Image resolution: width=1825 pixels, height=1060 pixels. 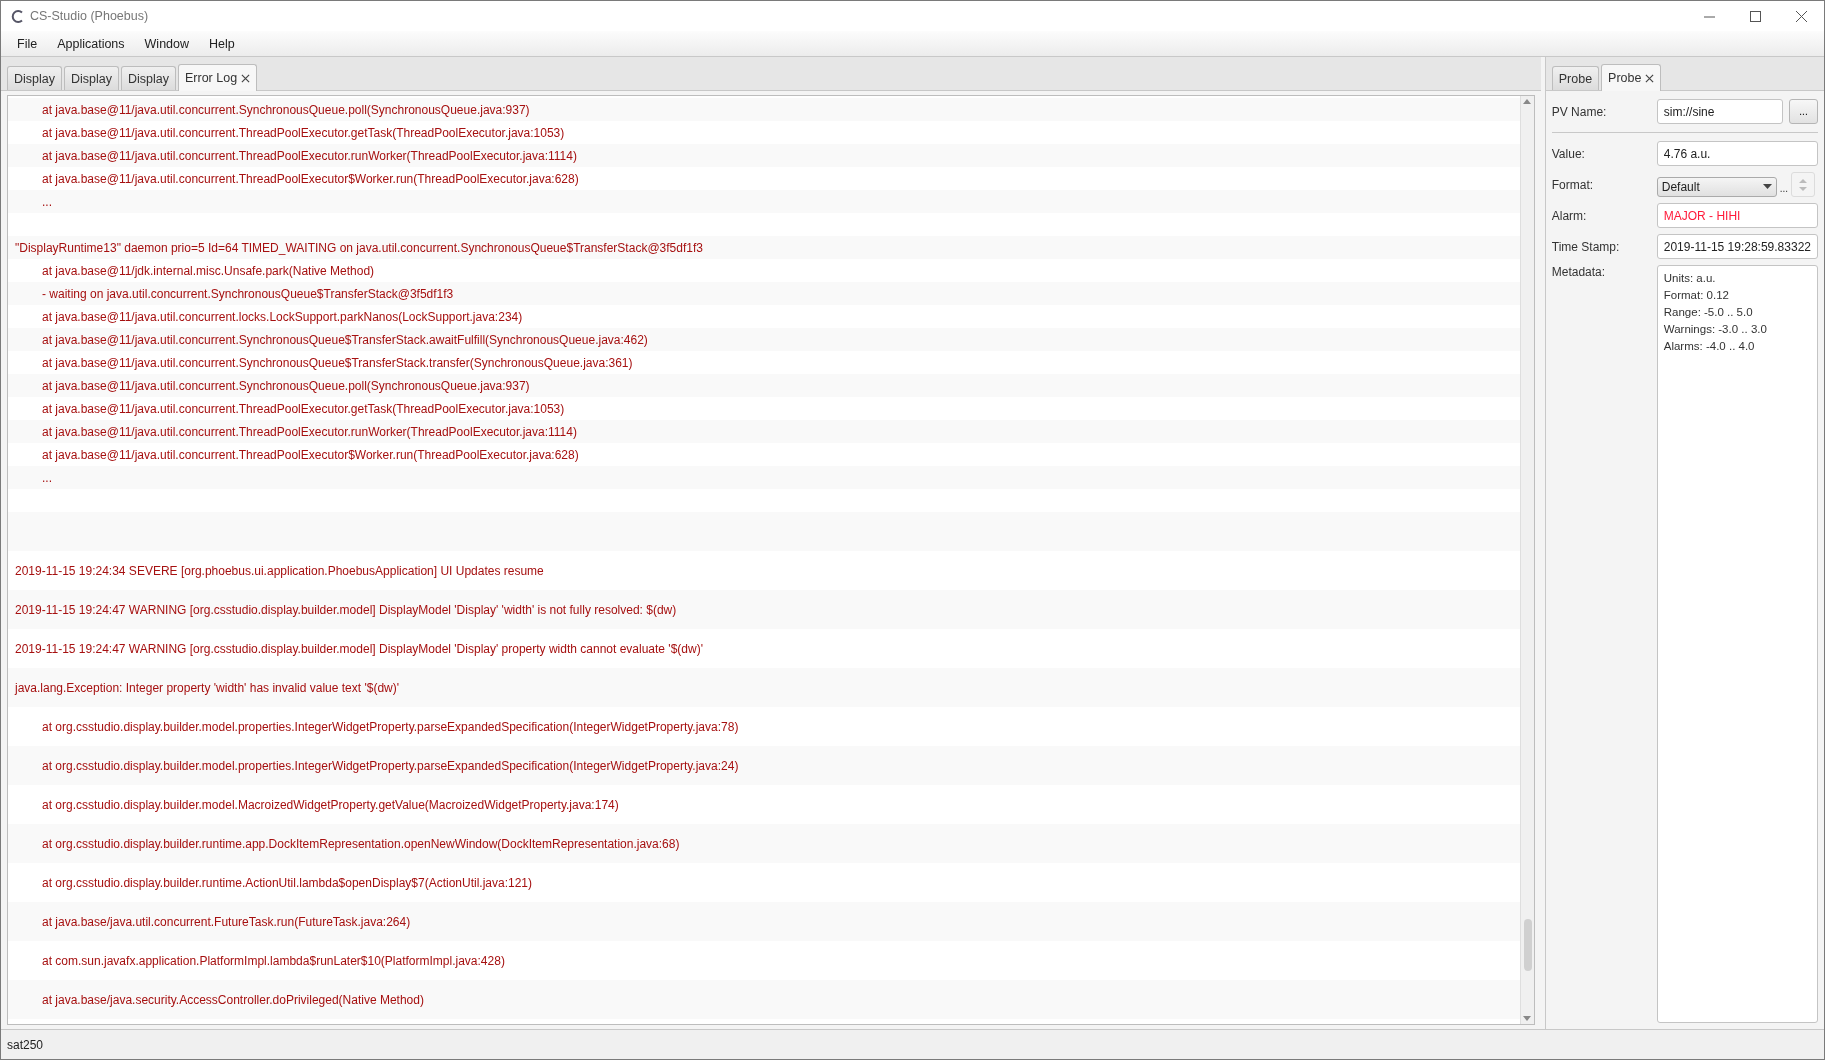 I want to click on log-line: at java.base@11/java.util.concurrent.SynchronousQueue$TransferStack.awaitFulfill(SynchronousQueue.java:462), so click(x=345, y=339).